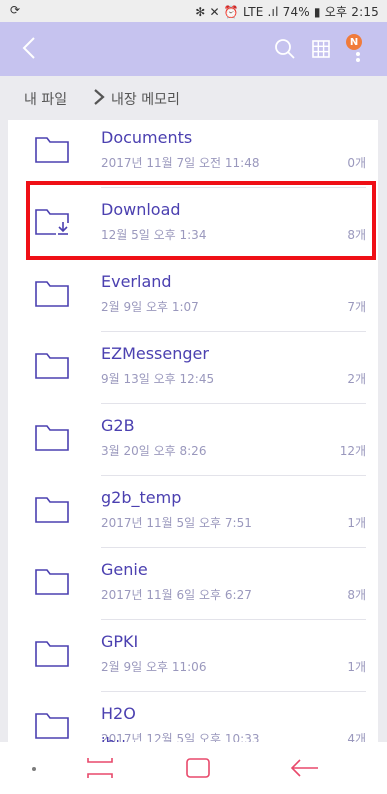  Describe the element at coordinates (141, 497) in the screenshot. I see `file-name: g2b_temp` at that location.